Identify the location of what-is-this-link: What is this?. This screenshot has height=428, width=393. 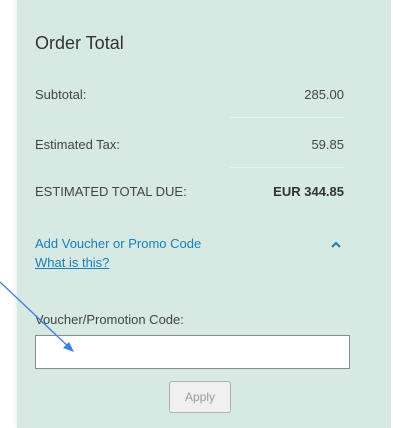
(72, 262).